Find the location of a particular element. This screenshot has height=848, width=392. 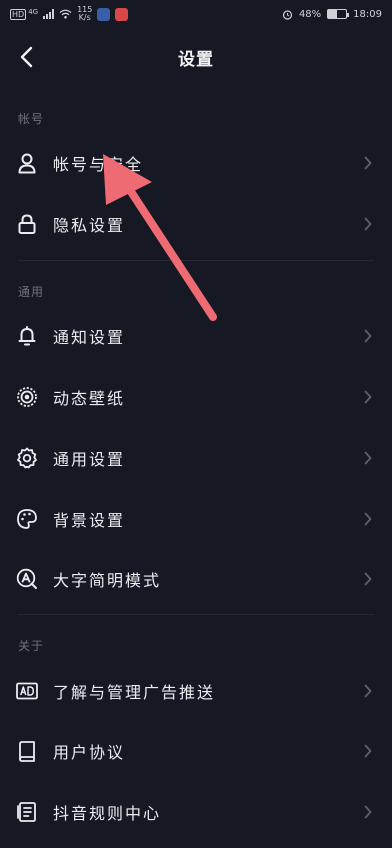

battery-icon is located at coordinates (338, 14).